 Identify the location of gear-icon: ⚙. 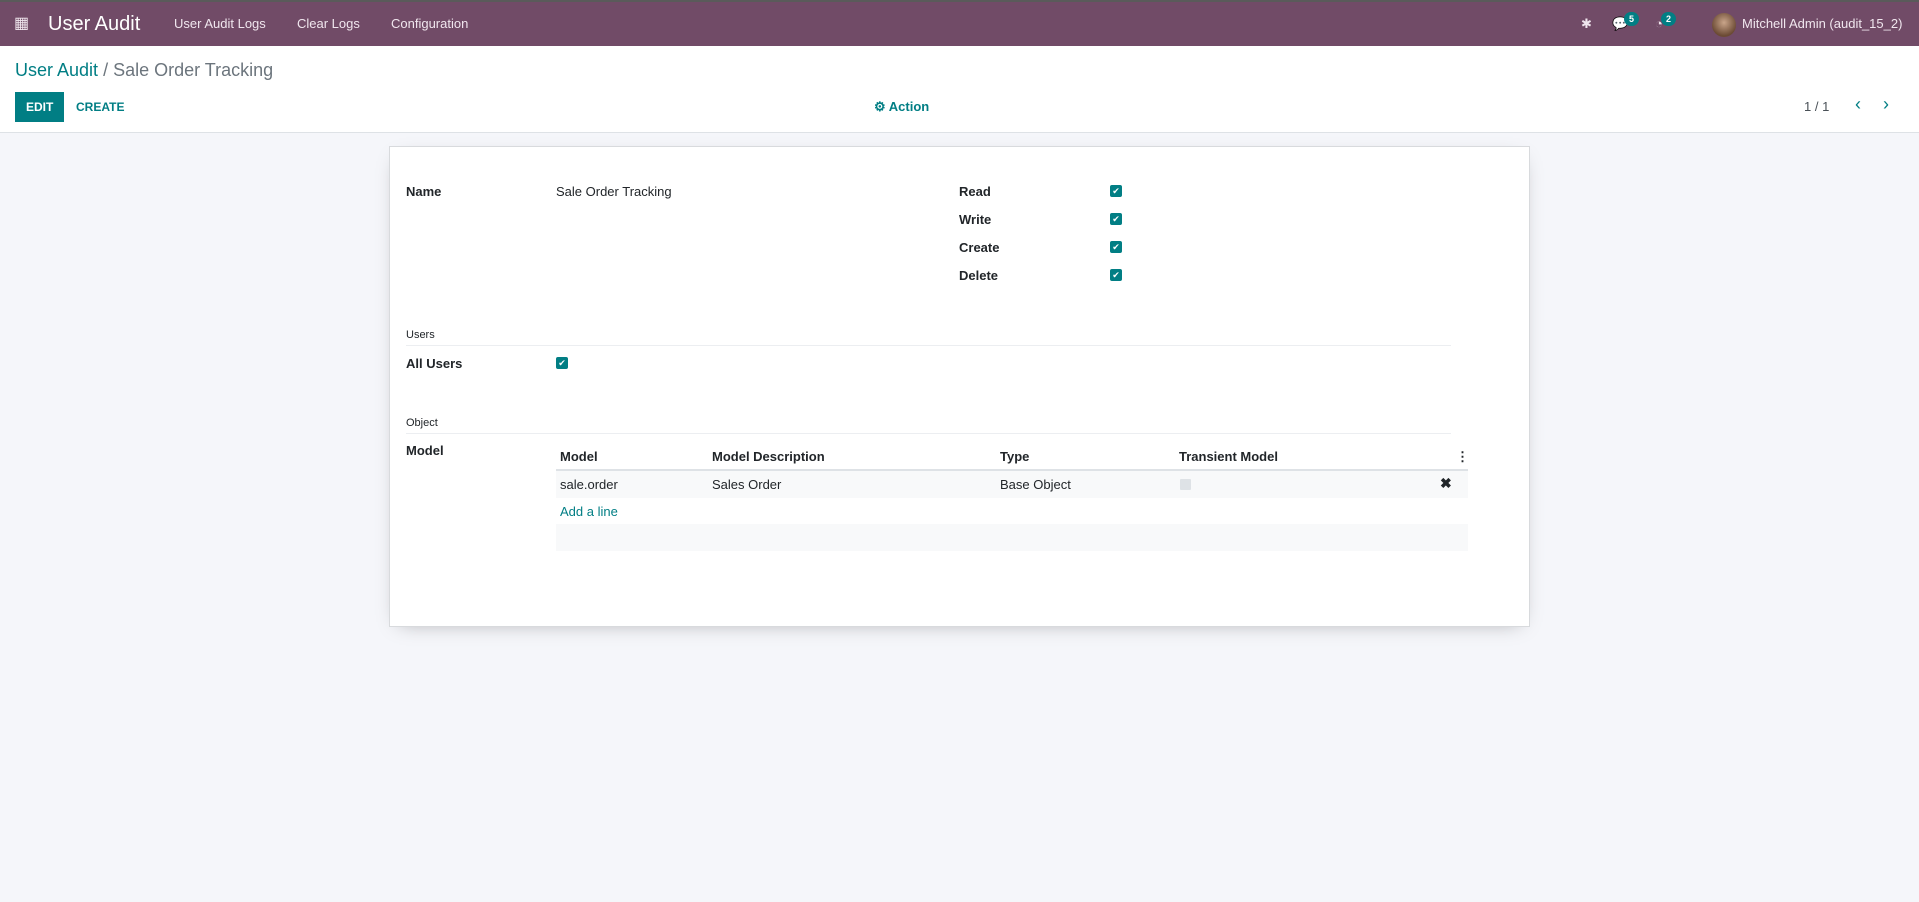
(880, 106).